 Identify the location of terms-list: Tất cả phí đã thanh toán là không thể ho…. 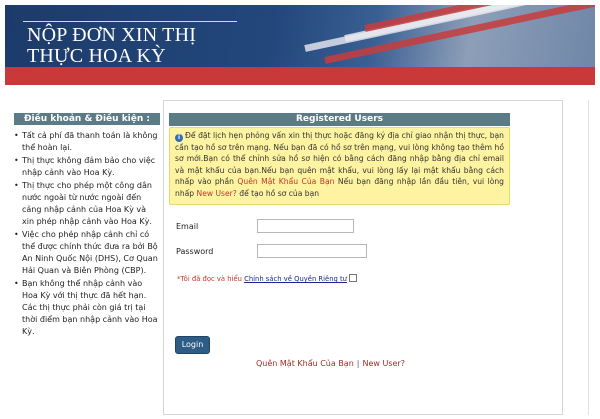
(87, 234).